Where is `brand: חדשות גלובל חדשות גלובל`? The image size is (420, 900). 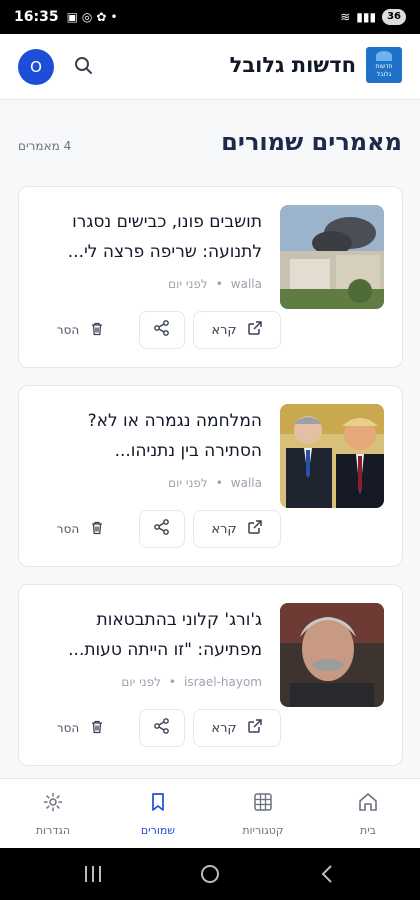 brand: חדשות גלובל חדשות גלובל is located at coordinates (316, 65).